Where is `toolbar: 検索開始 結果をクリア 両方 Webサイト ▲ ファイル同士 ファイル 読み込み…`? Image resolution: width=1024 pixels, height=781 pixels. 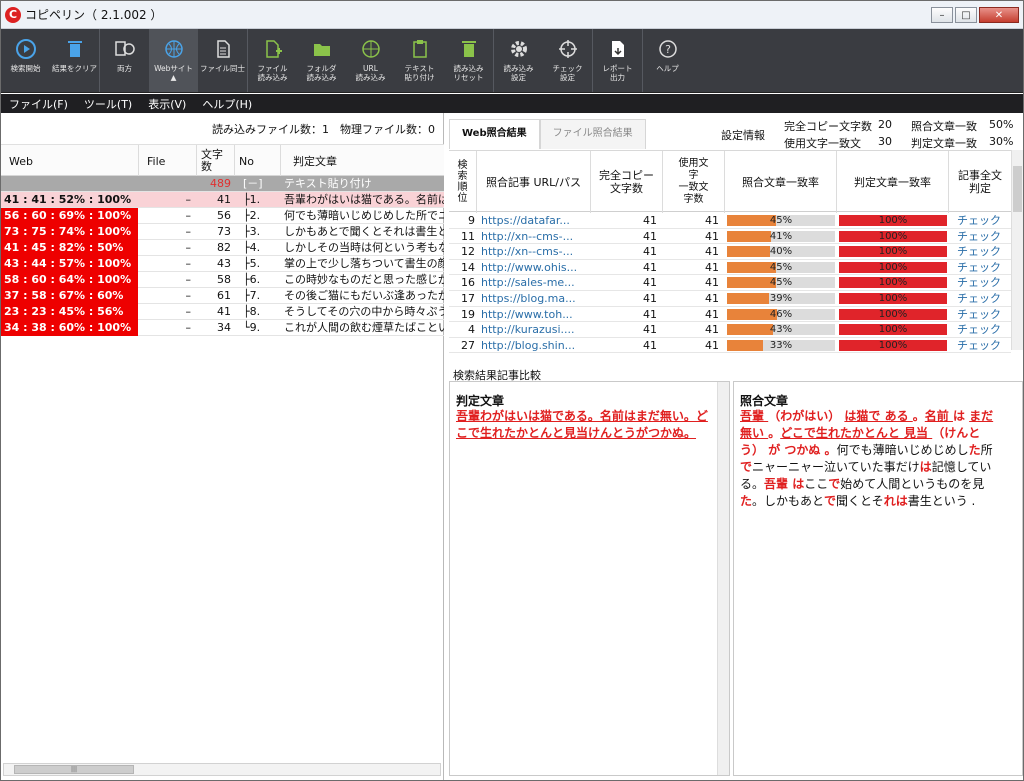 toolbar: 検索開始 結果をクリア 両方 Webサイト ▲ ファイル同士 ファイル 読み込み… is located at coordinates (512, 61).